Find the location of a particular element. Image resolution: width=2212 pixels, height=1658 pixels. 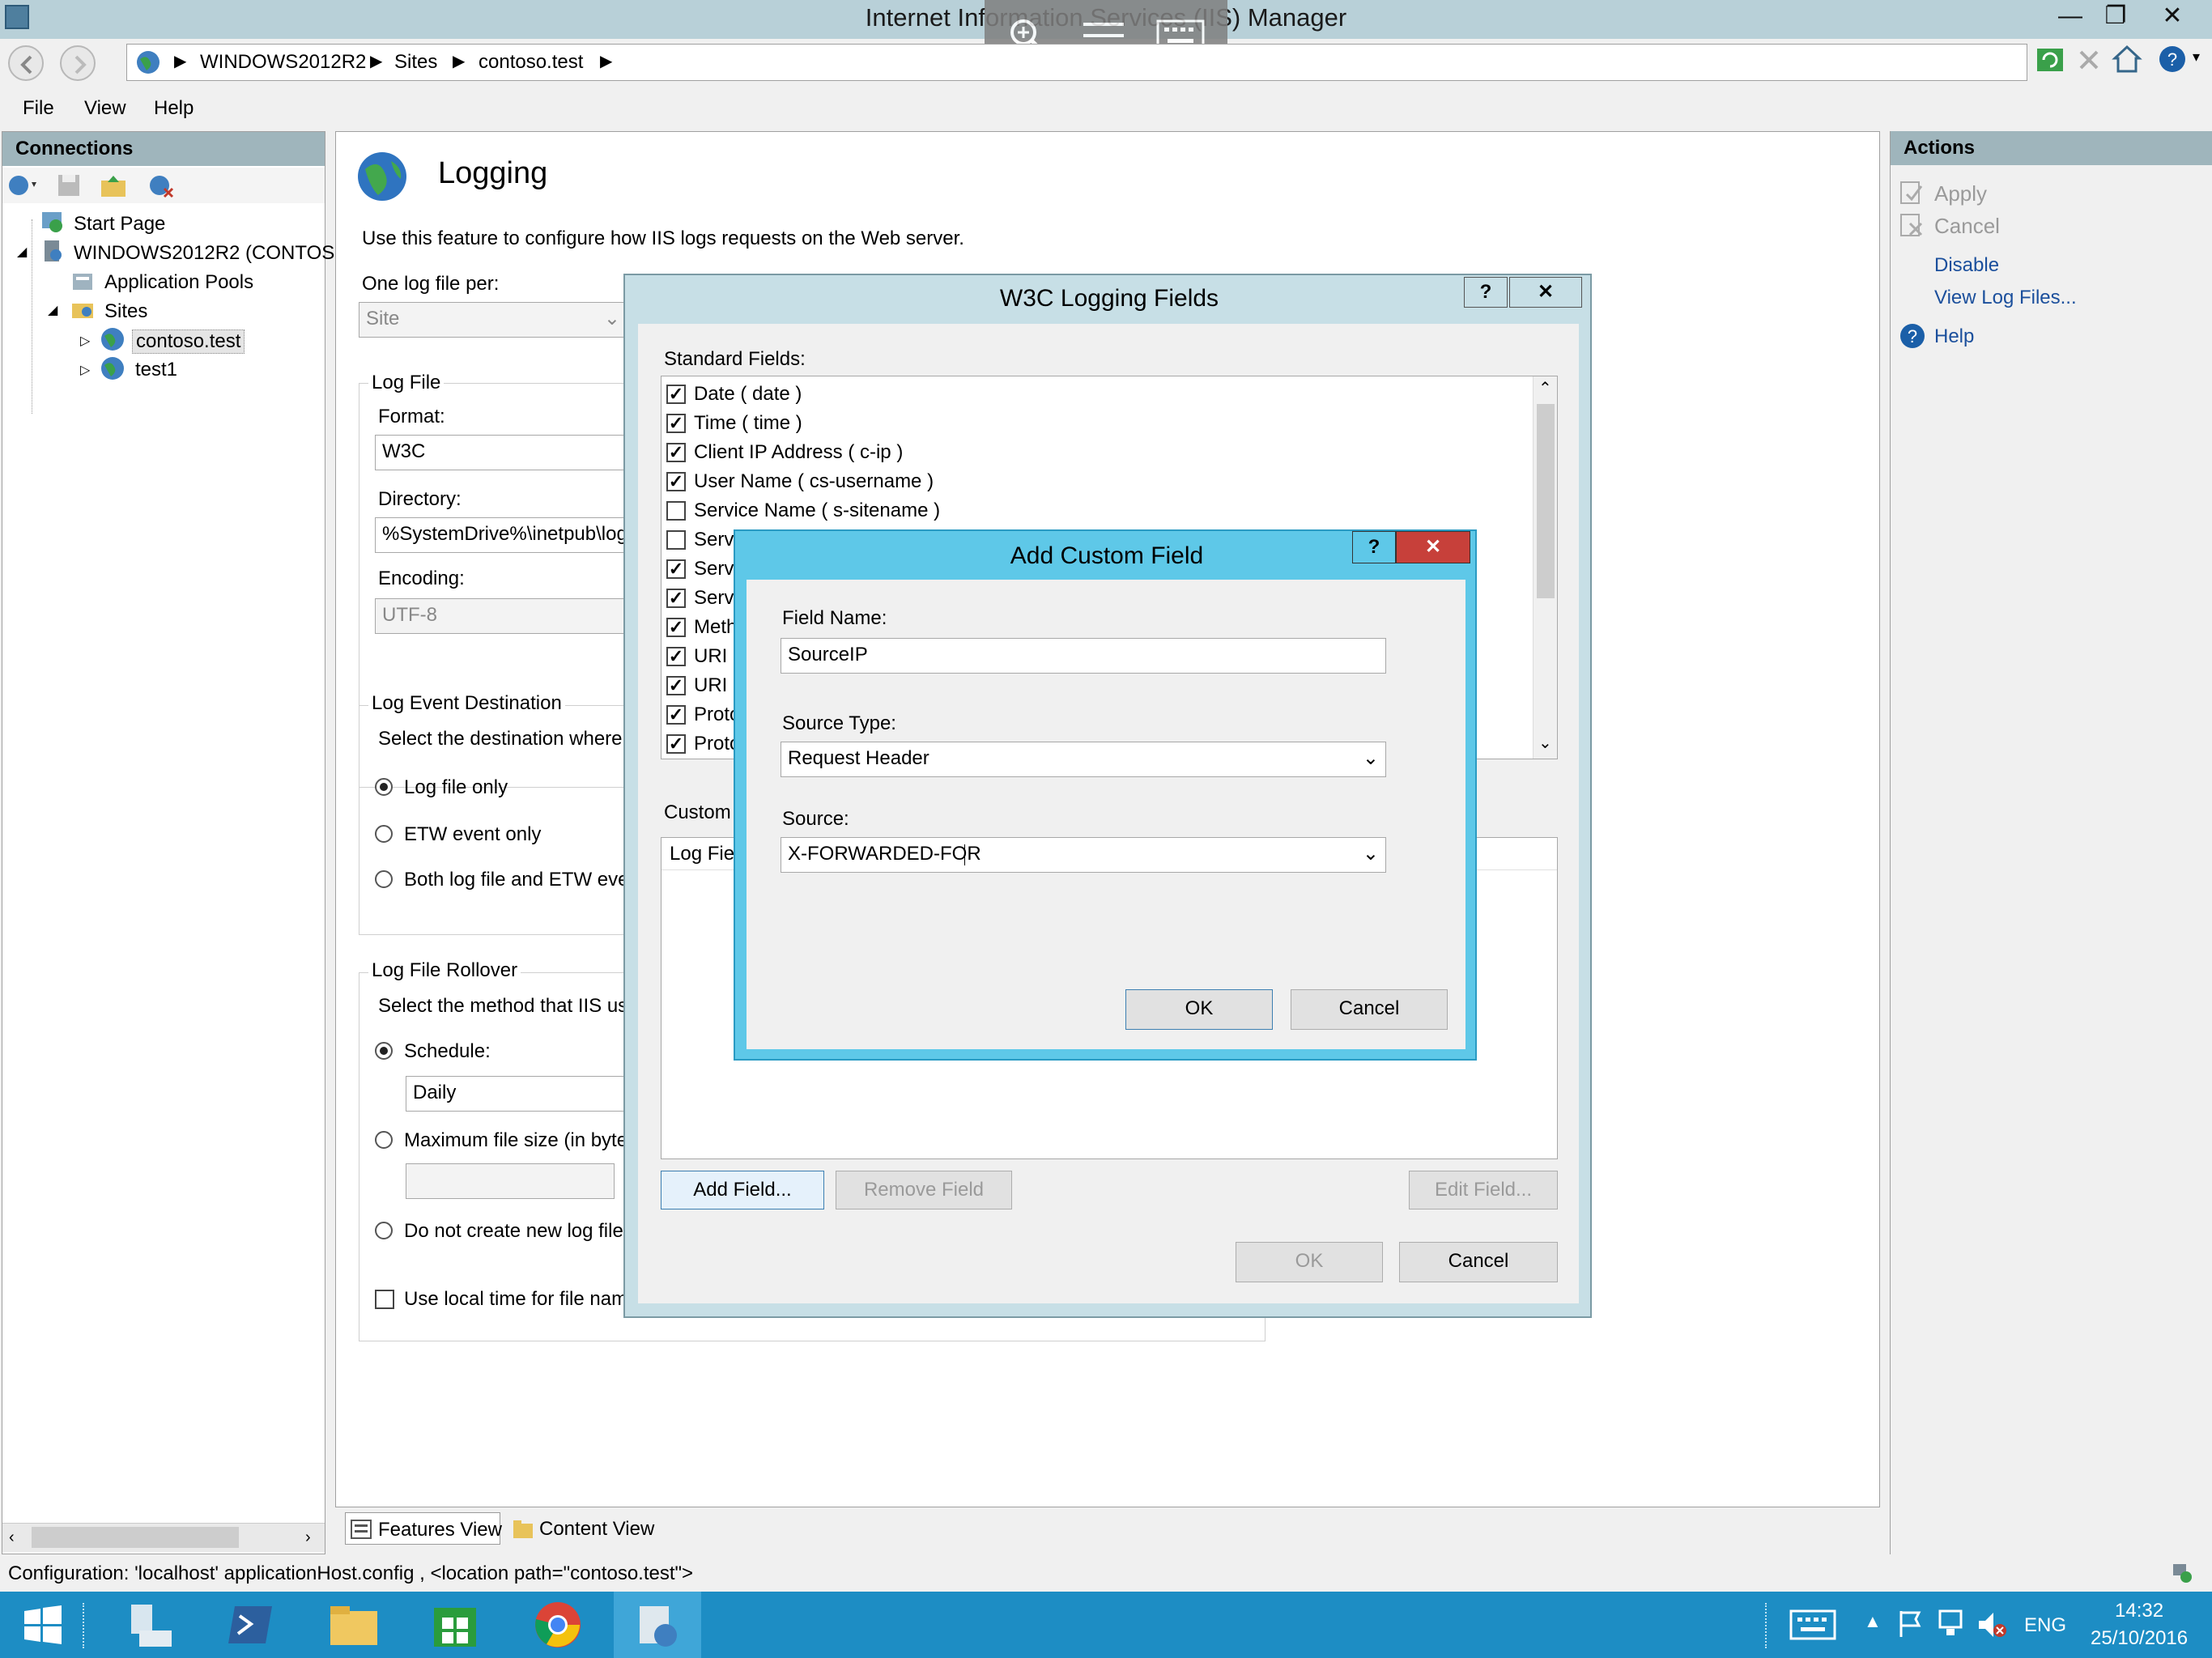

home-icon is located at coordinates (2127, 59).